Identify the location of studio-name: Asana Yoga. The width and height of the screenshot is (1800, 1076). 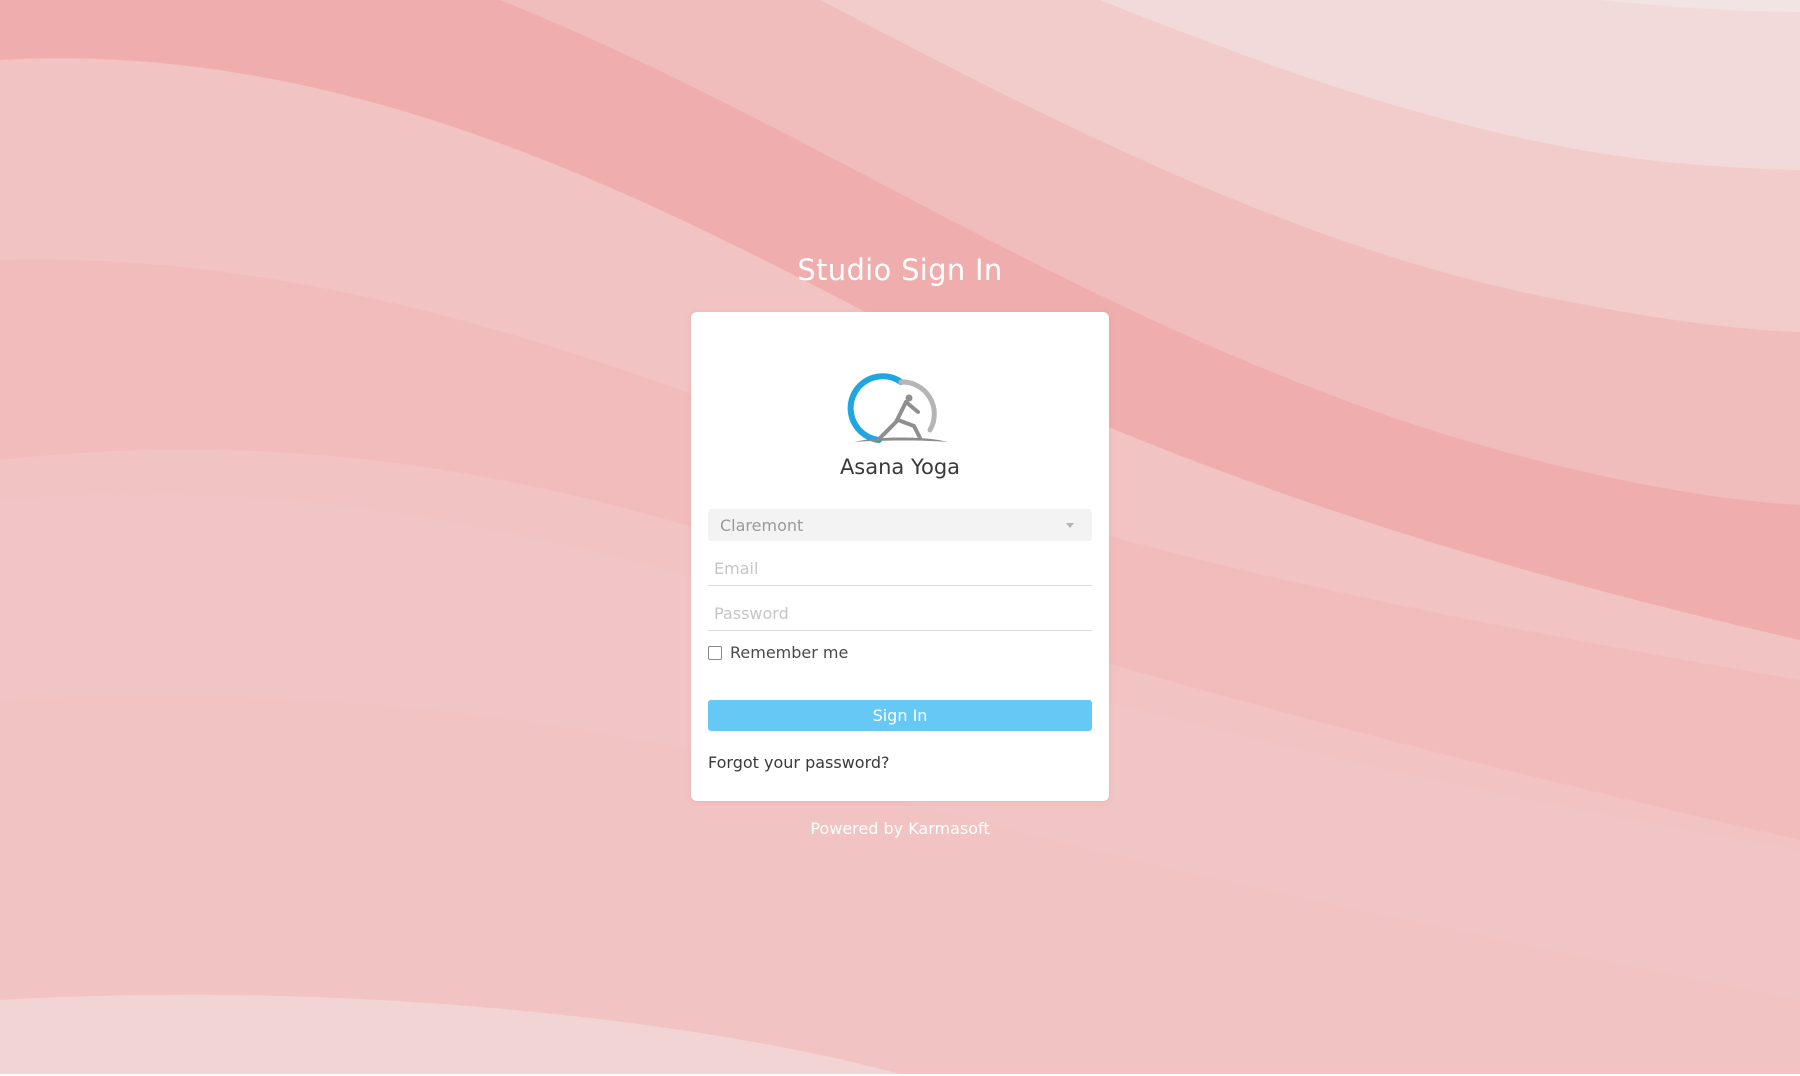
(900, 467).